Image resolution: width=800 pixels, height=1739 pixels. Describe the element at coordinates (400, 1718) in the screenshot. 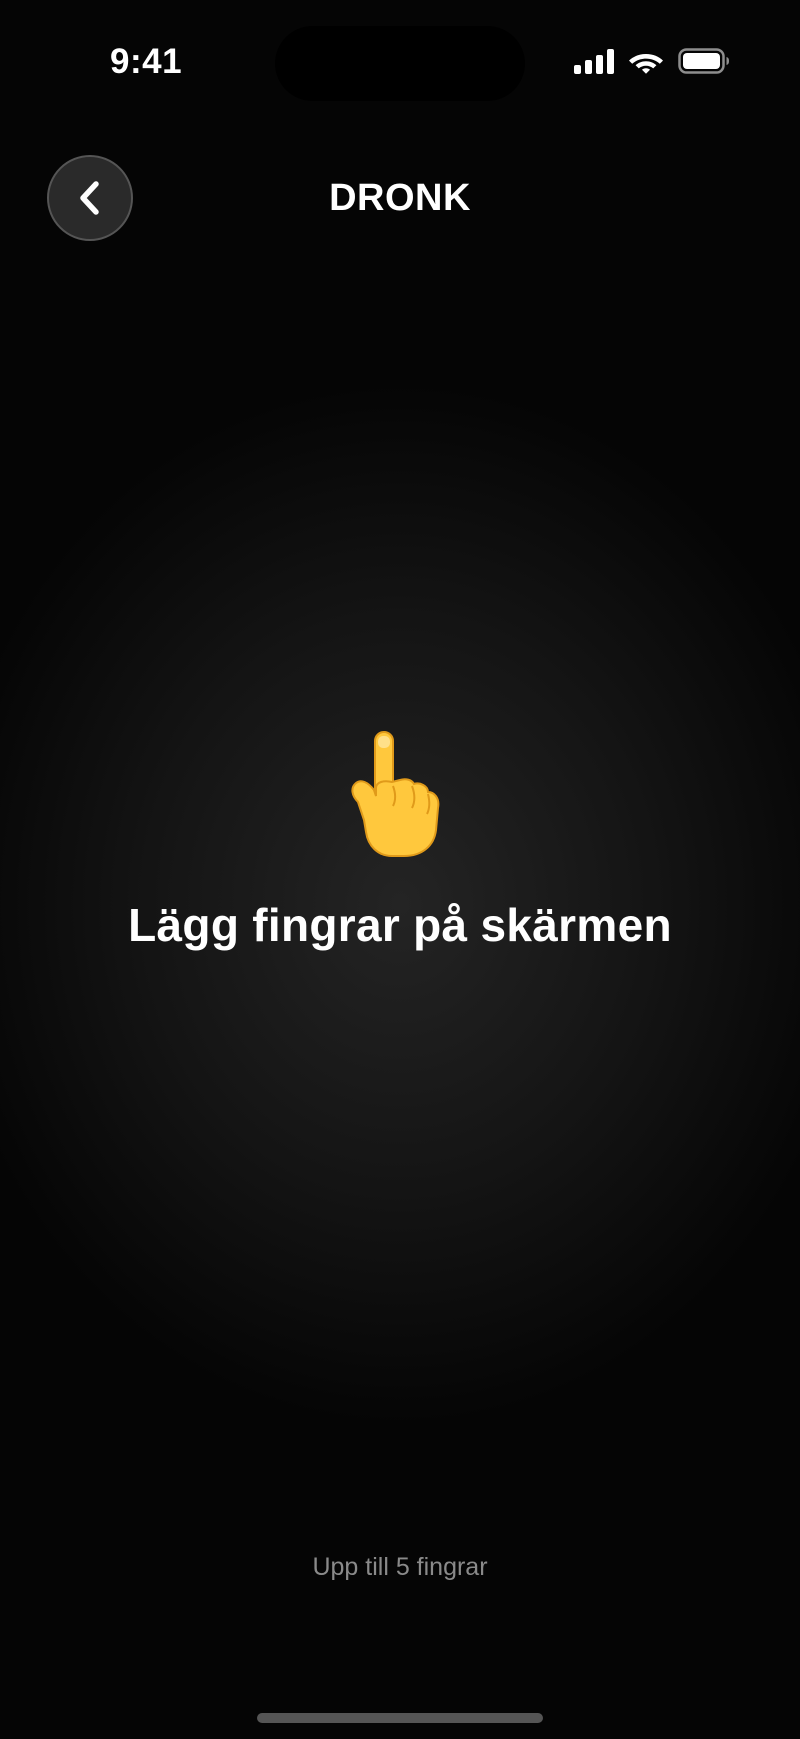

I see `home-indicator` at that location.